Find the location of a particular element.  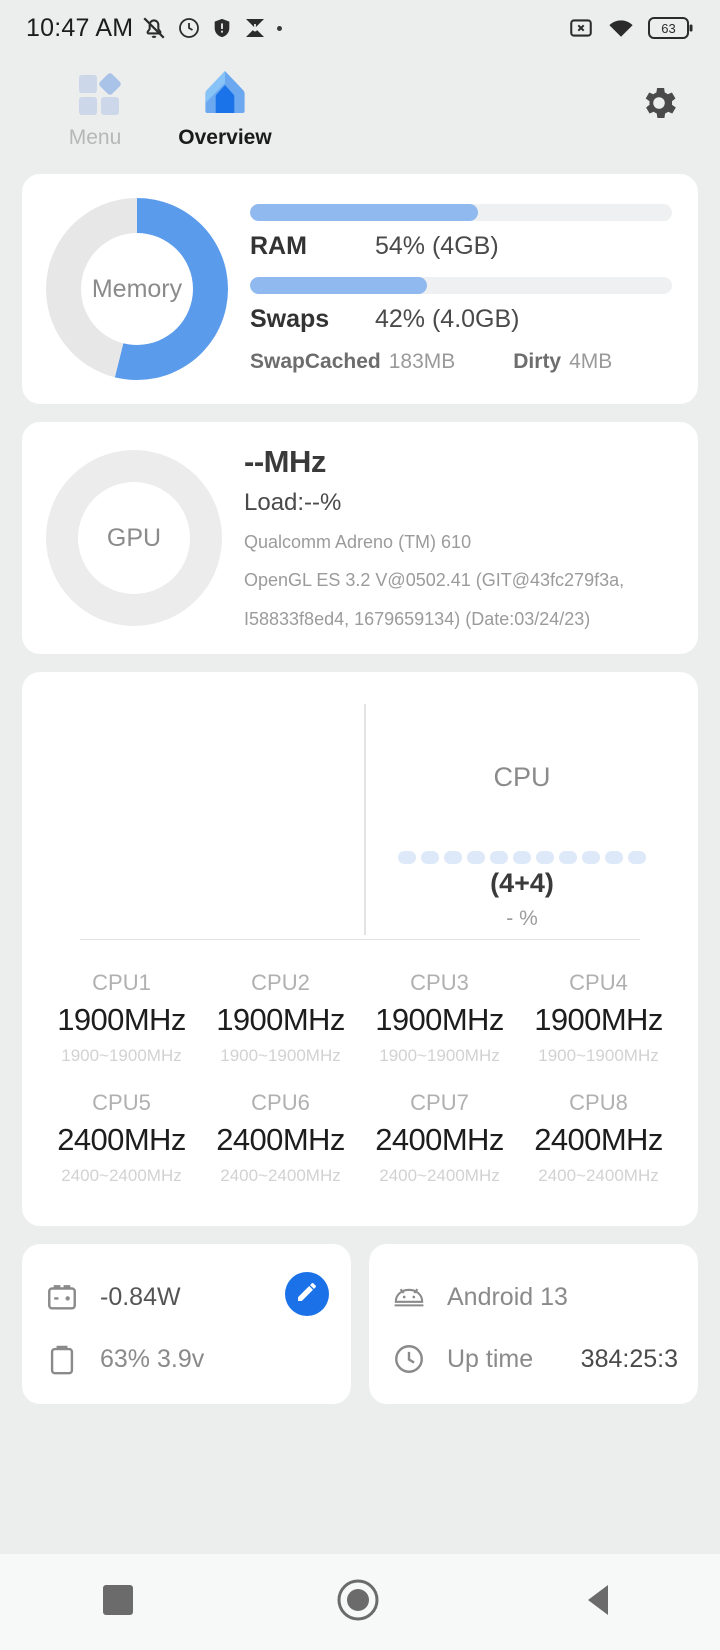

ram-row: RAM 54% (4GB) is located at coordinates (461, 246).